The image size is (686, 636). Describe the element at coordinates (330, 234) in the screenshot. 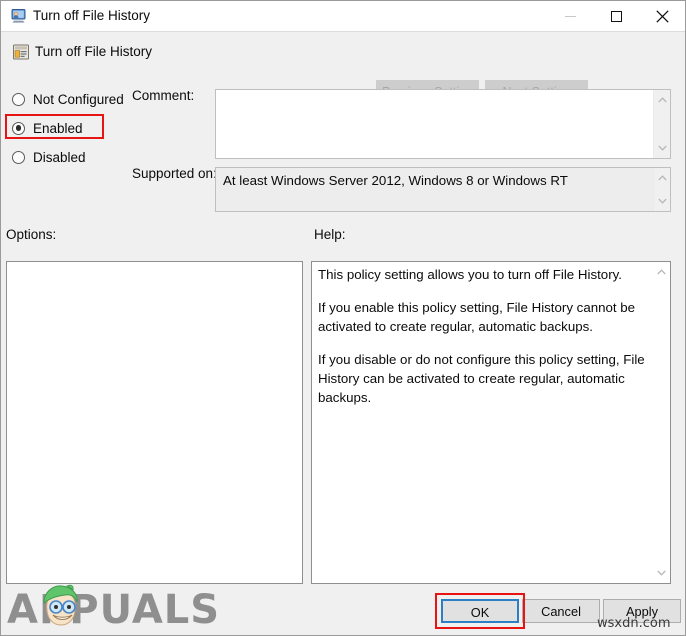

I see `help-label: Help:` at that location.